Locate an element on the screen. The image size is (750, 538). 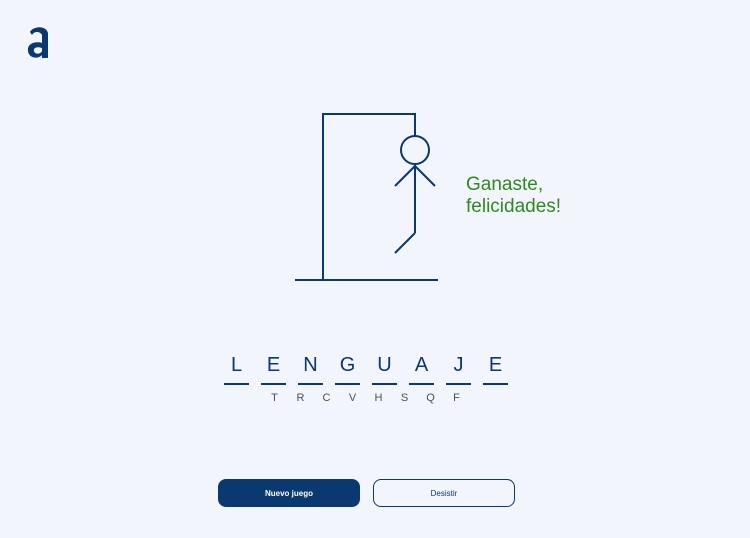
hangman-left-leg is located at coordinates (405, 243).